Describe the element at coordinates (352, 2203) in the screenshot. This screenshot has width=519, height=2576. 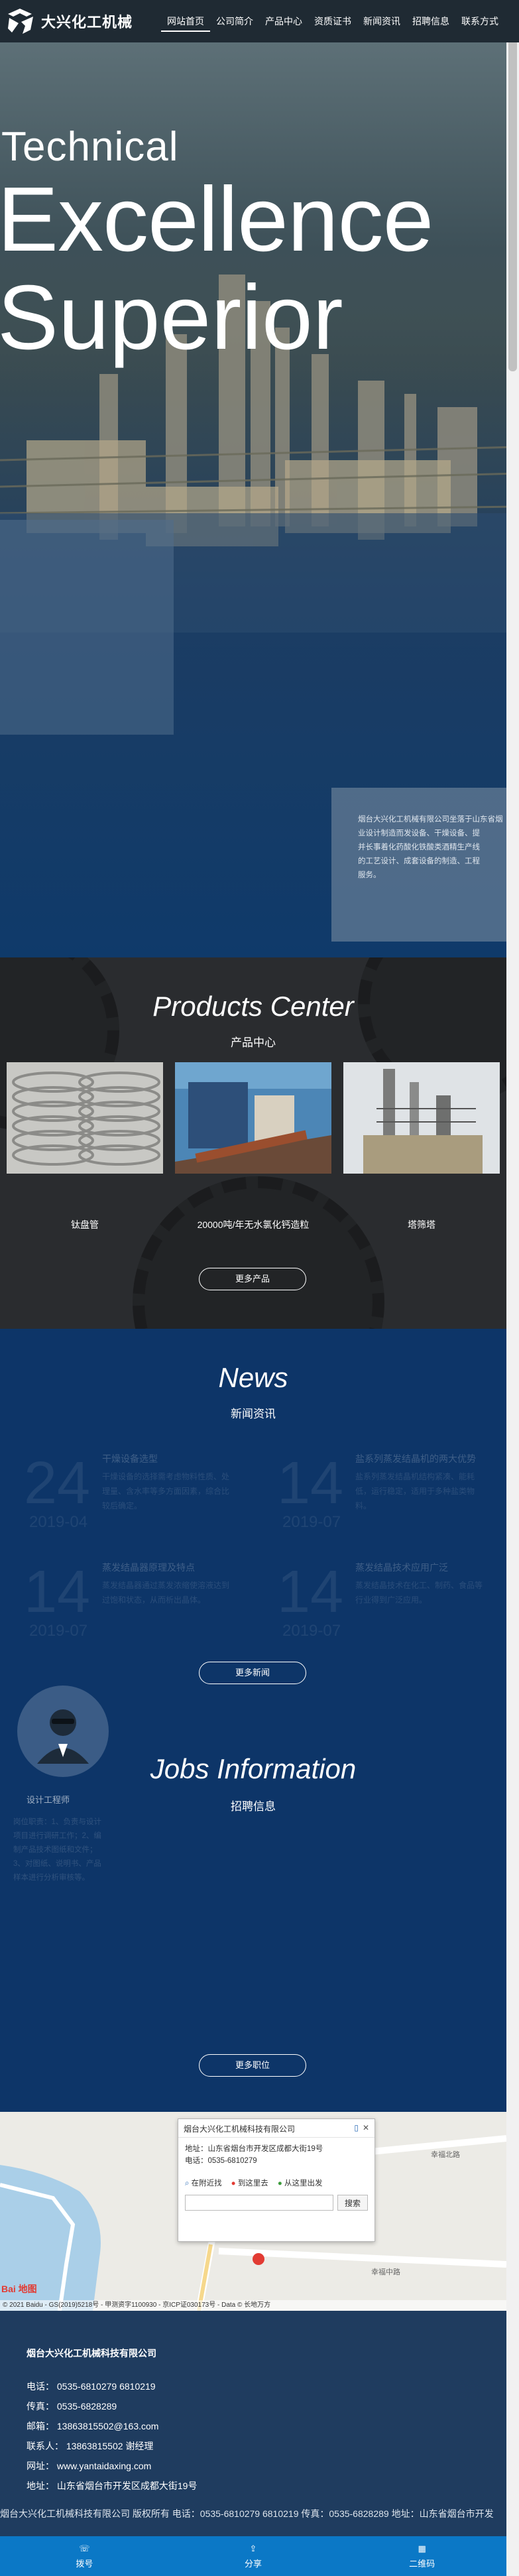
I see `map-search-button: 搜索` at that location.